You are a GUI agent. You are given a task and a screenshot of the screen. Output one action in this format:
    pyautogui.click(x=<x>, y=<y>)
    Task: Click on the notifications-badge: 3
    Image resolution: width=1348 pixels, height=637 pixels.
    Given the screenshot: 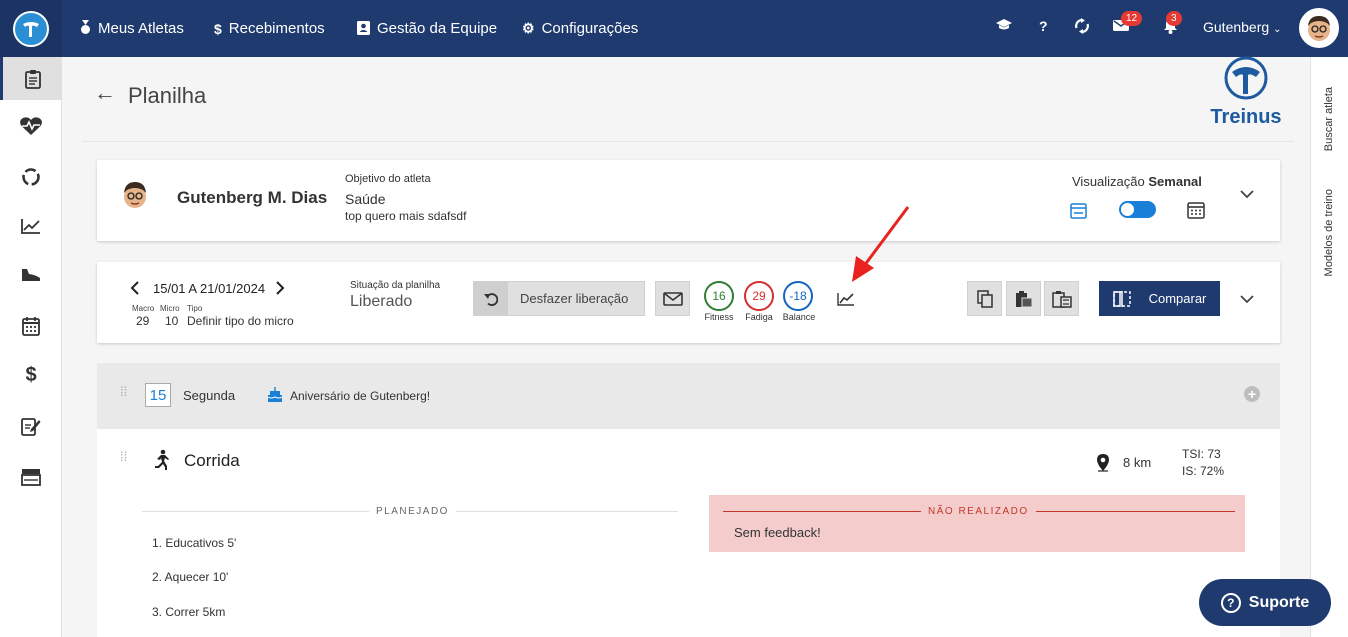 What is the action you would take?
    pyautogui.click(x=1174, y=18)
    